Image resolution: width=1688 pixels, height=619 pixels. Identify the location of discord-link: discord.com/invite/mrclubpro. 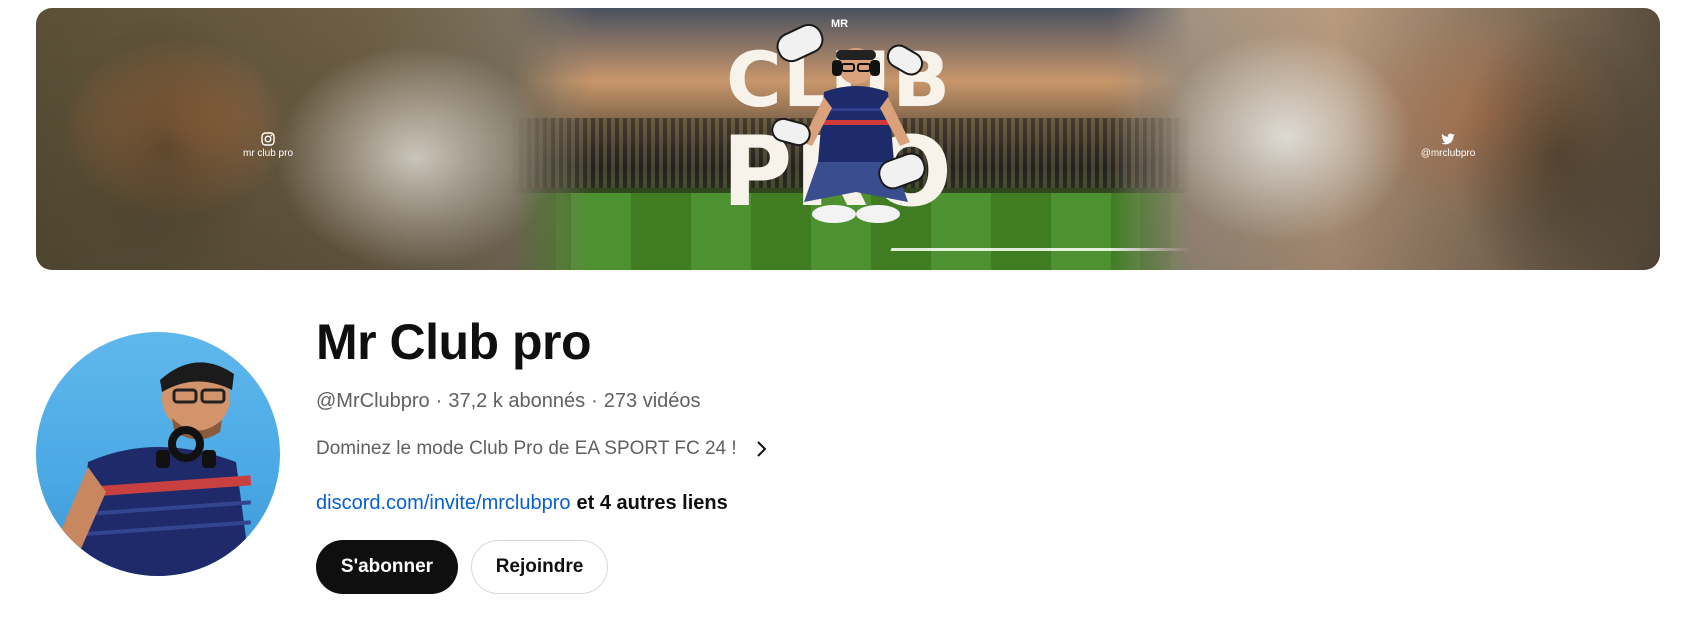
(443, 503).